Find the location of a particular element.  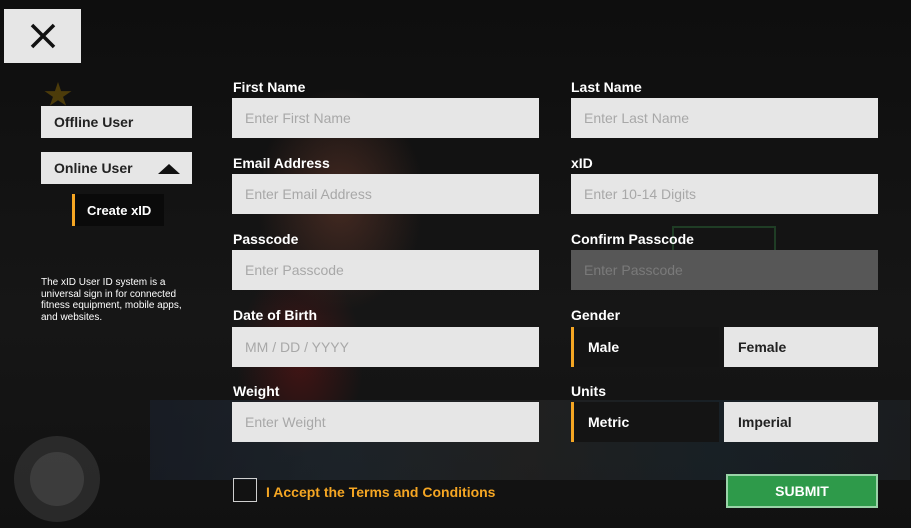

passcode-label: Passcode is located at coordinates (266, 239).